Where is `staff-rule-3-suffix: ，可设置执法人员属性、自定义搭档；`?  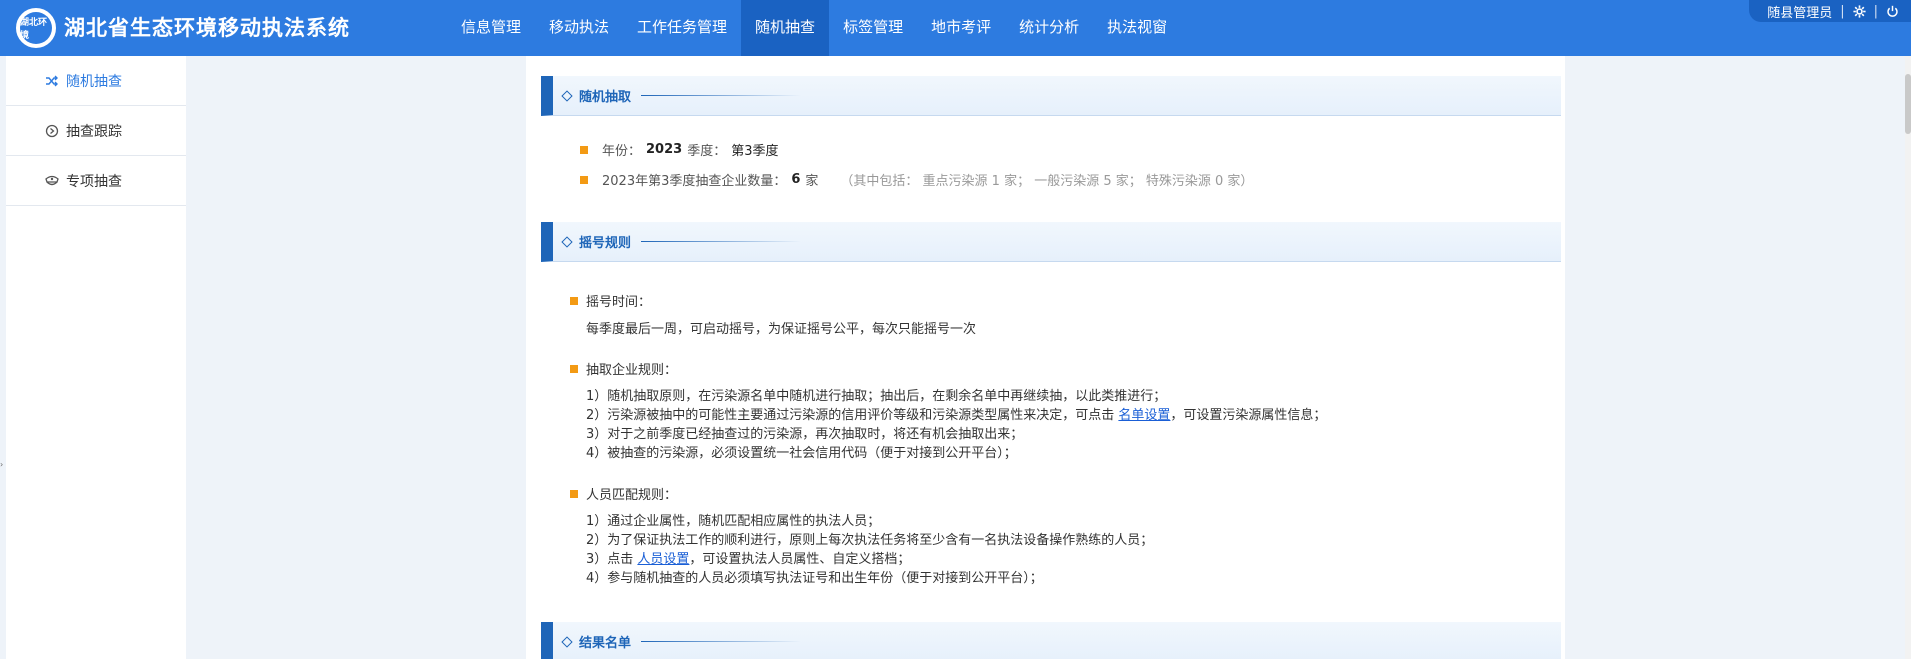
staff-rule-3-suffix: ，可设置执法人员属性、自定义搭档； is located at coordinates (800, 559).